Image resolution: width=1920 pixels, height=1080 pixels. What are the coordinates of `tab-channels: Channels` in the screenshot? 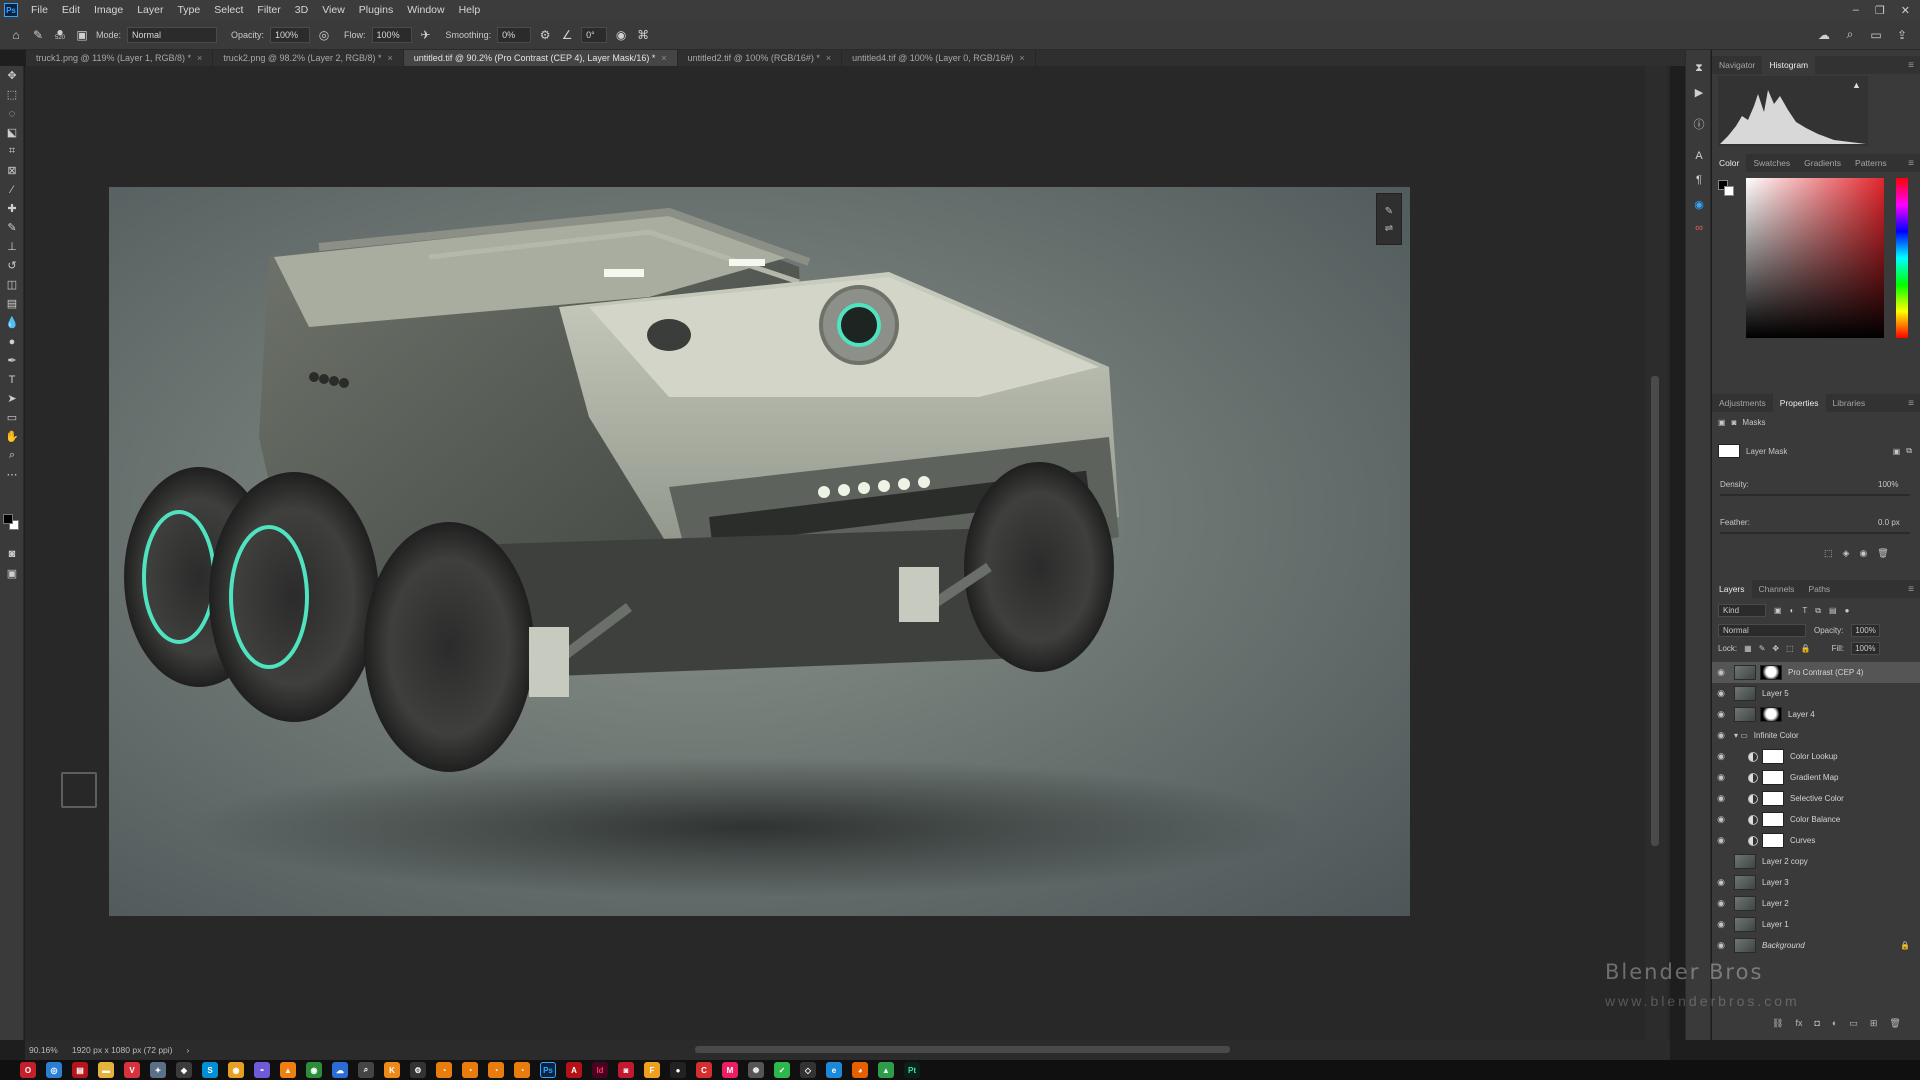 It's located at (1777, 589).